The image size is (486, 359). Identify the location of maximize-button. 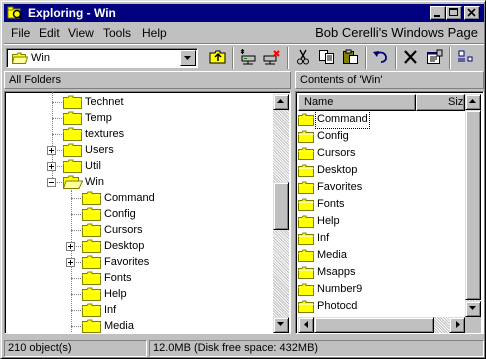
(454, 13).